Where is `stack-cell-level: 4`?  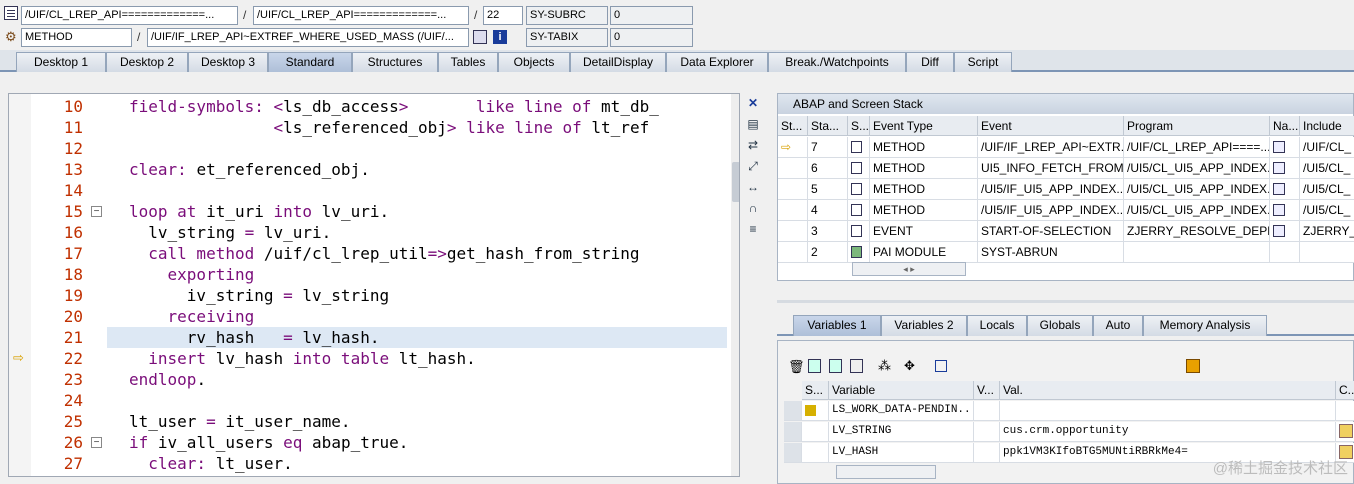
stack-cell-level: 4 is located at coordinates (828, 210).